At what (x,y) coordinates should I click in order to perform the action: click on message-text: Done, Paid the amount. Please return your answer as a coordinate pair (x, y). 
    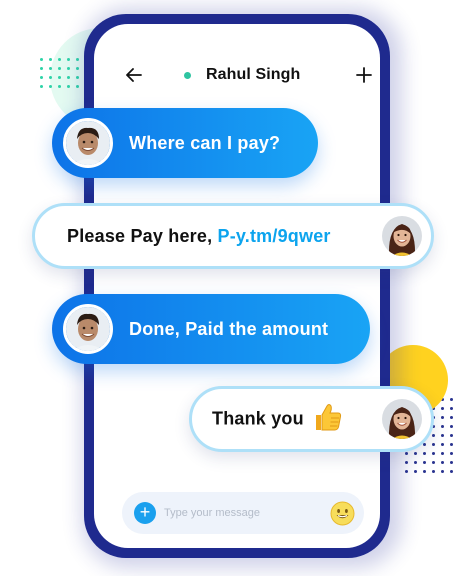
    Looking at the image, I should click on (229, 328).